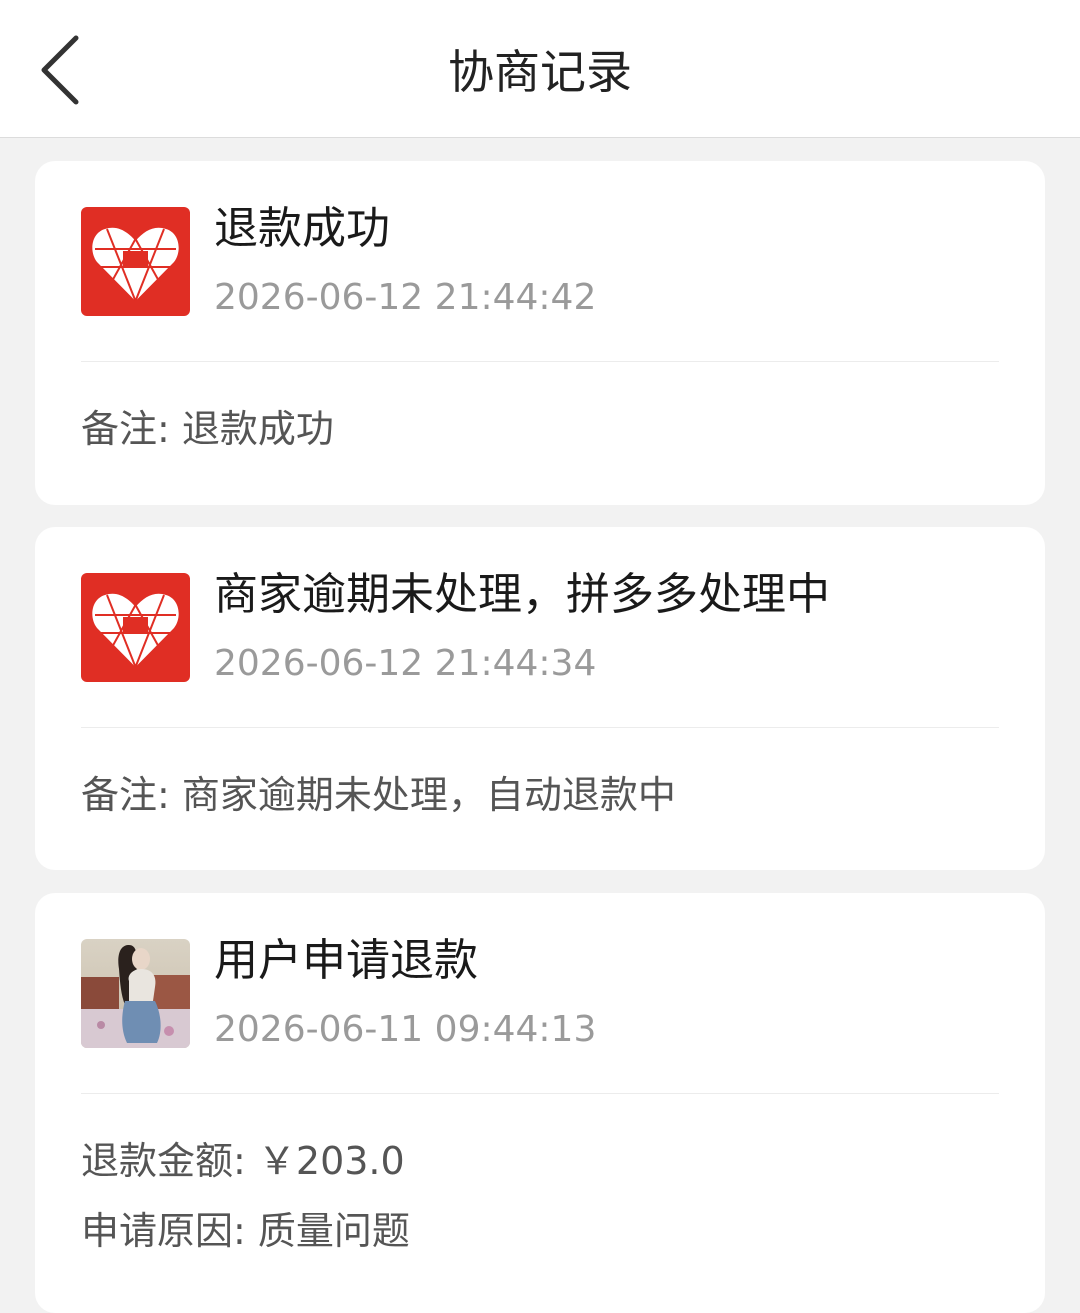  Describe the element at coordinates (331, 1161) in the screenshot. I see `refund-amount-value: ￥203.0` at that location.